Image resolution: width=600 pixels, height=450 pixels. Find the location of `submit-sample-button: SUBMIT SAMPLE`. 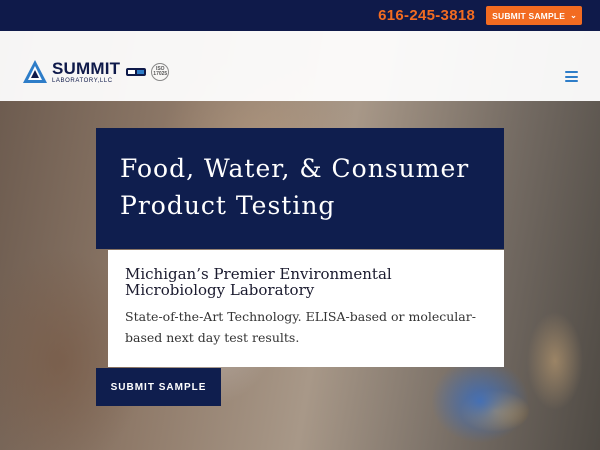

submit-sample-button: SUBMIT SAMPLE is located at coordinates (158, 387).